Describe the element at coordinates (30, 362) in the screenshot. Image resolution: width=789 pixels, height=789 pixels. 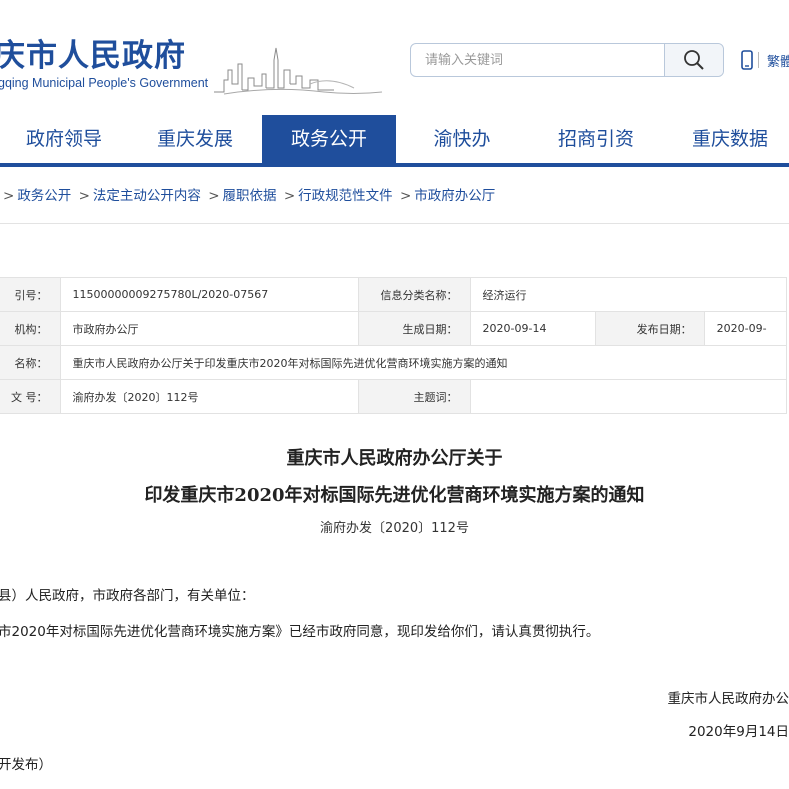
I see `meta-name-label: 名称：` at that location.